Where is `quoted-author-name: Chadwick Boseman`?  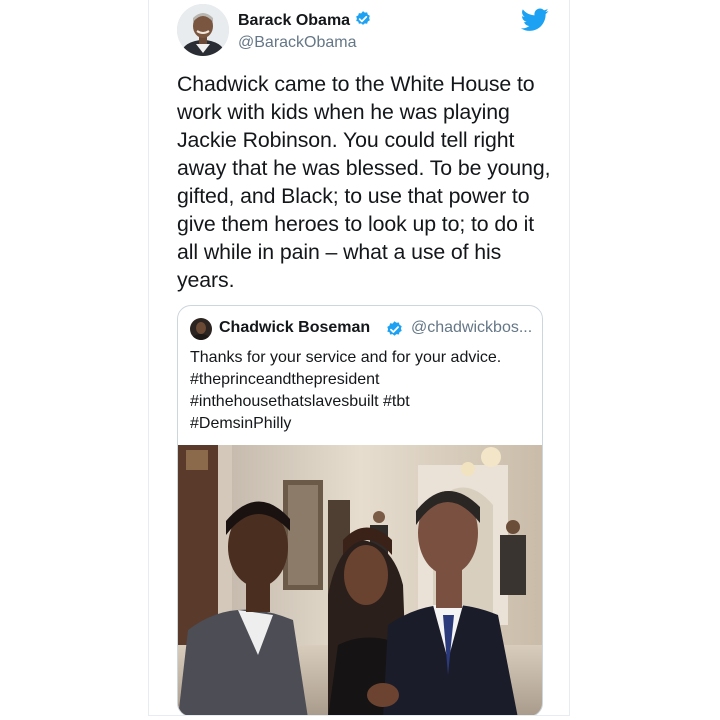
quoted-author-name: Chadwick Boseman is located at coordinates (294, 328).